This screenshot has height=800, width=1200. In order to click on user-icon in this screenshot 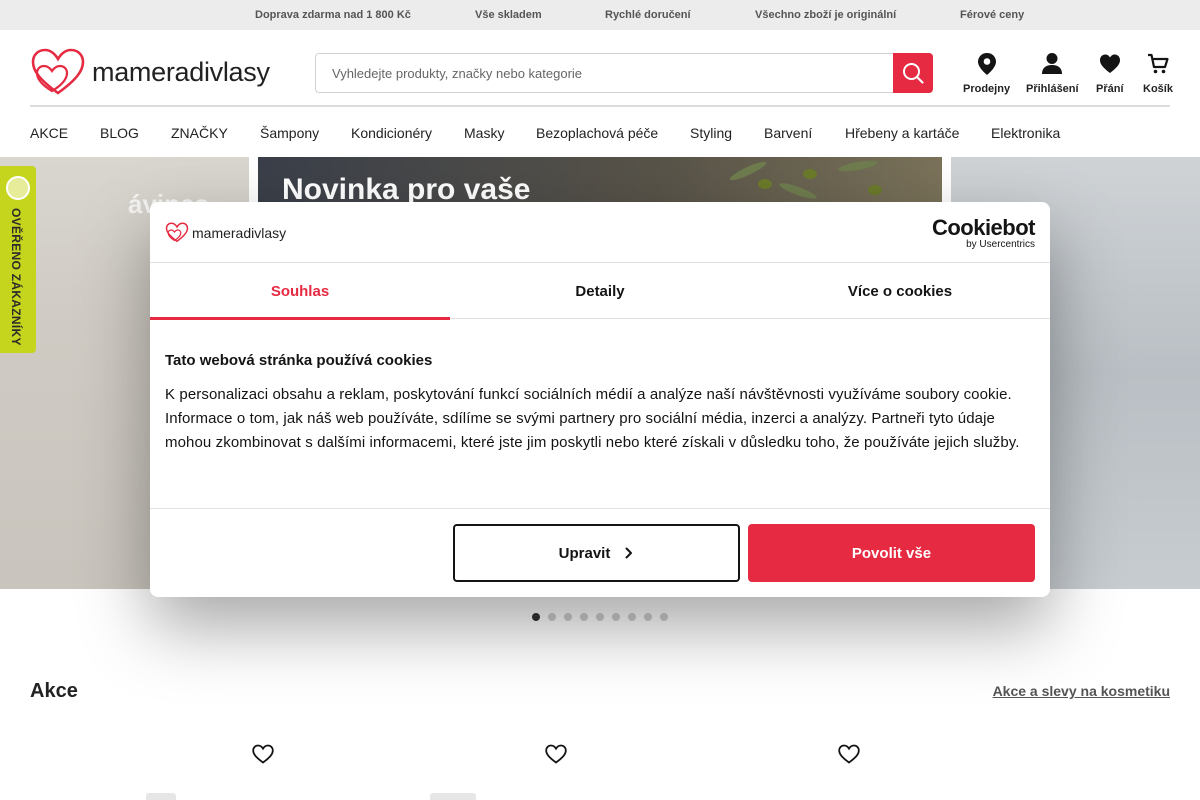, I will do `click(1052, 63)`.